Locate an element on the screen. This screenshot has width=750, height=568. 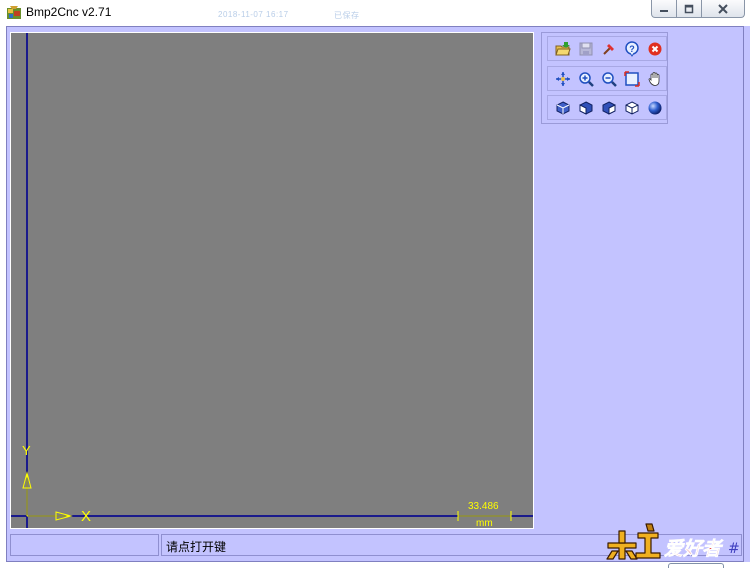
zoom-in-button is located at coordinates (585, 79).